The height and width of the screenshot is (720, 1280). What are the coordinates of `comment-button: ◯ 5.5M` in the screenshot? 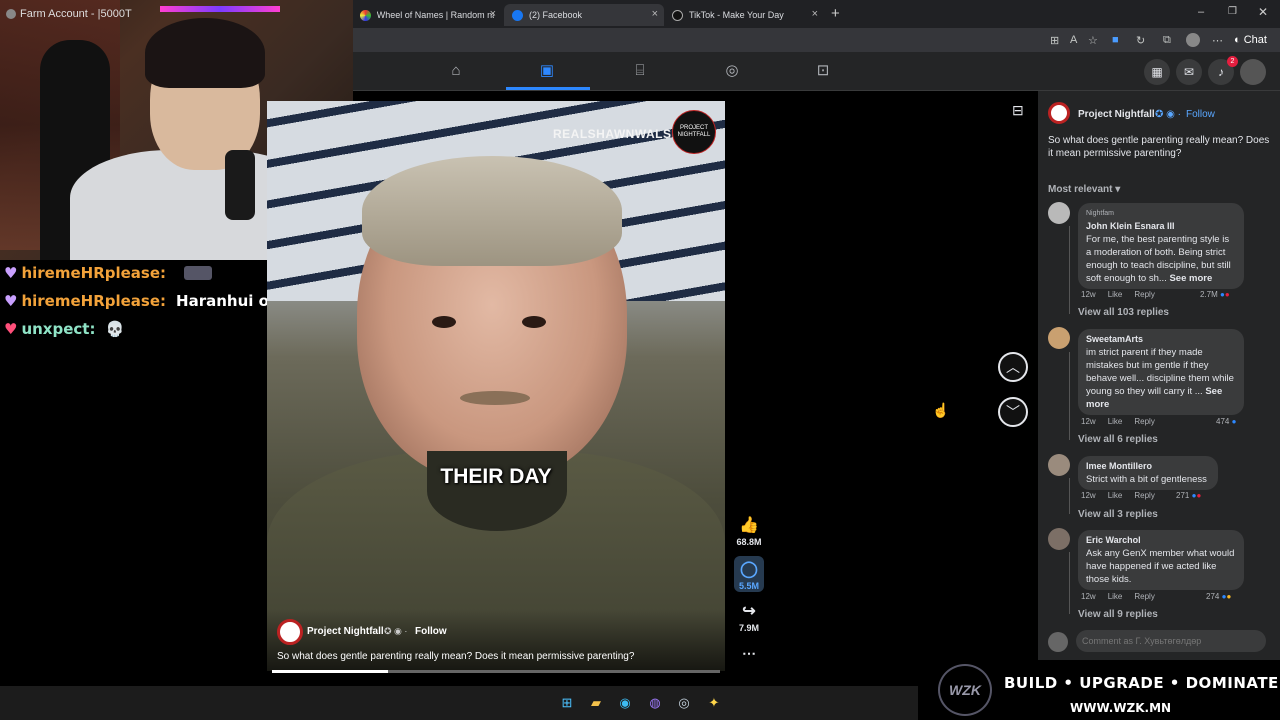 It's located at (749, 574).